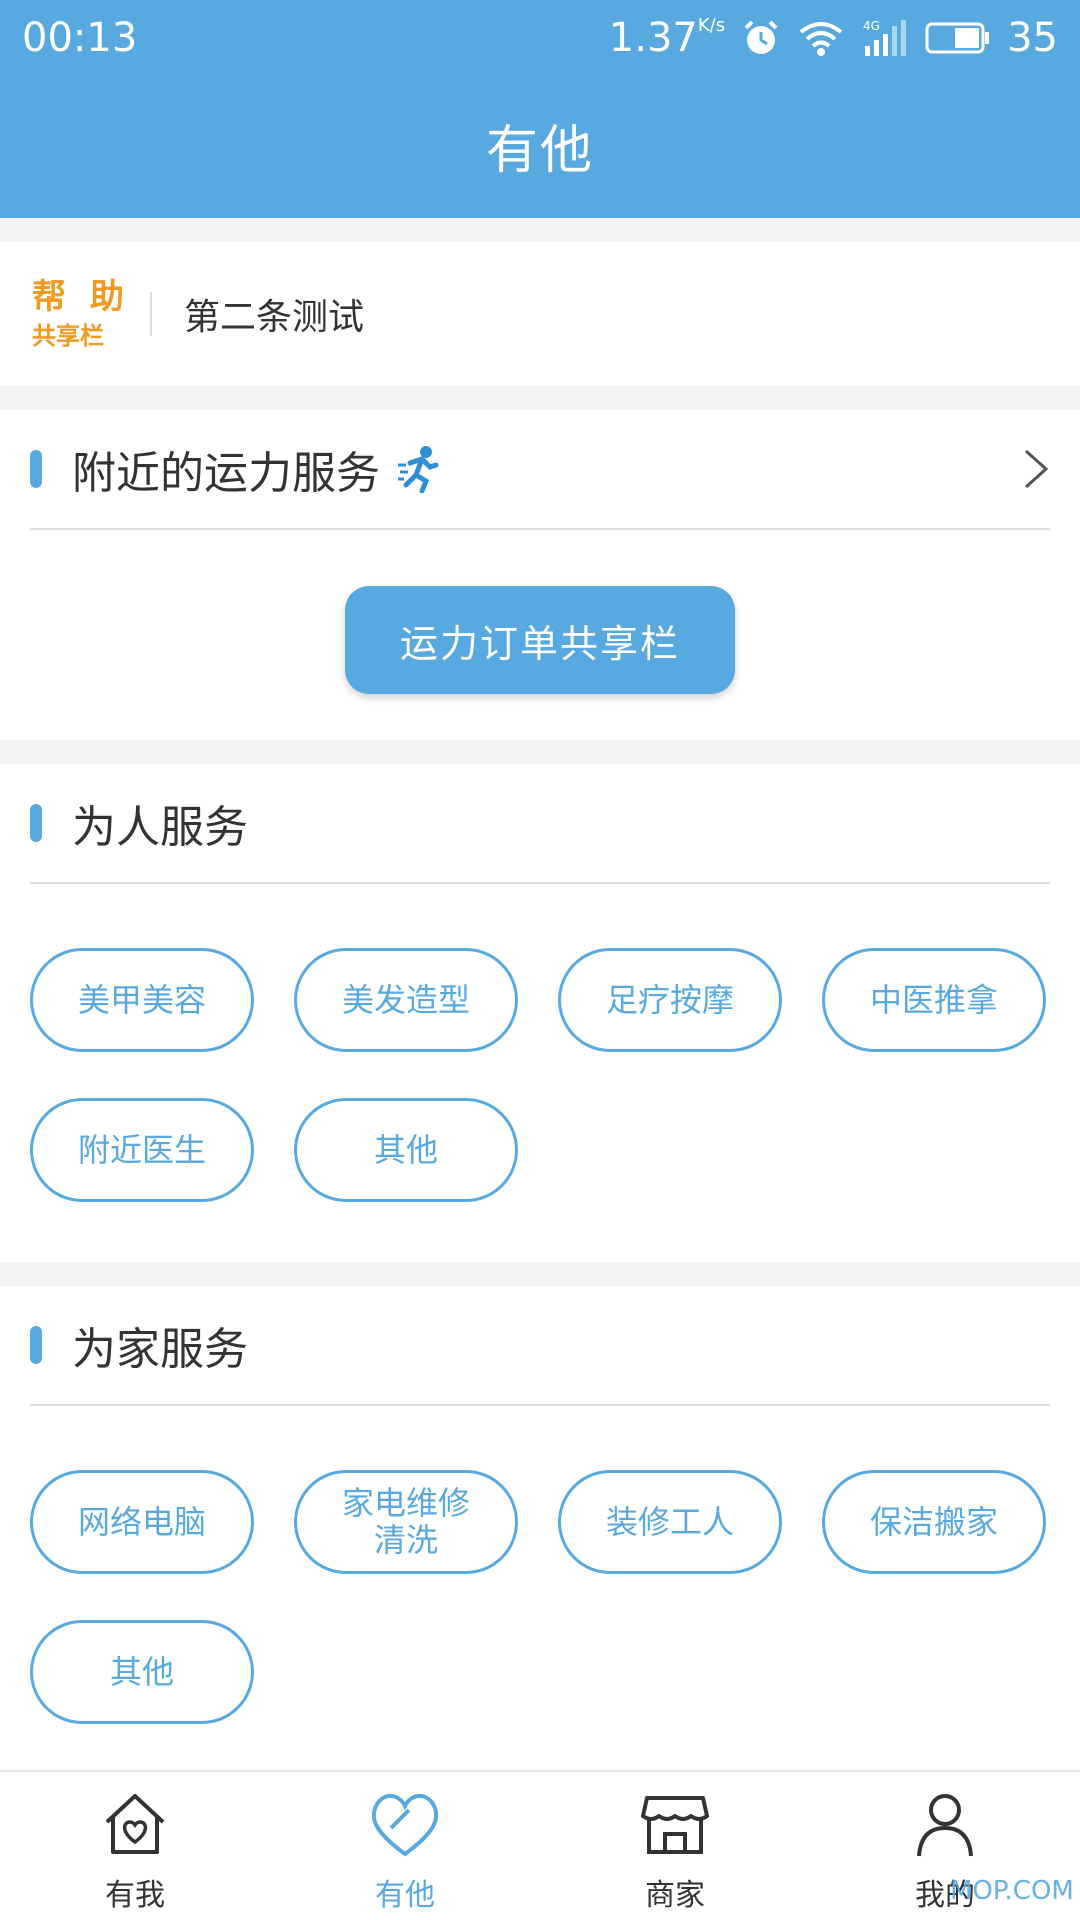  What do you see at coordinates (540, 1346) in the screenshot?
I see `for-home-header: 为家服务` at bounding box center [540, 1346].